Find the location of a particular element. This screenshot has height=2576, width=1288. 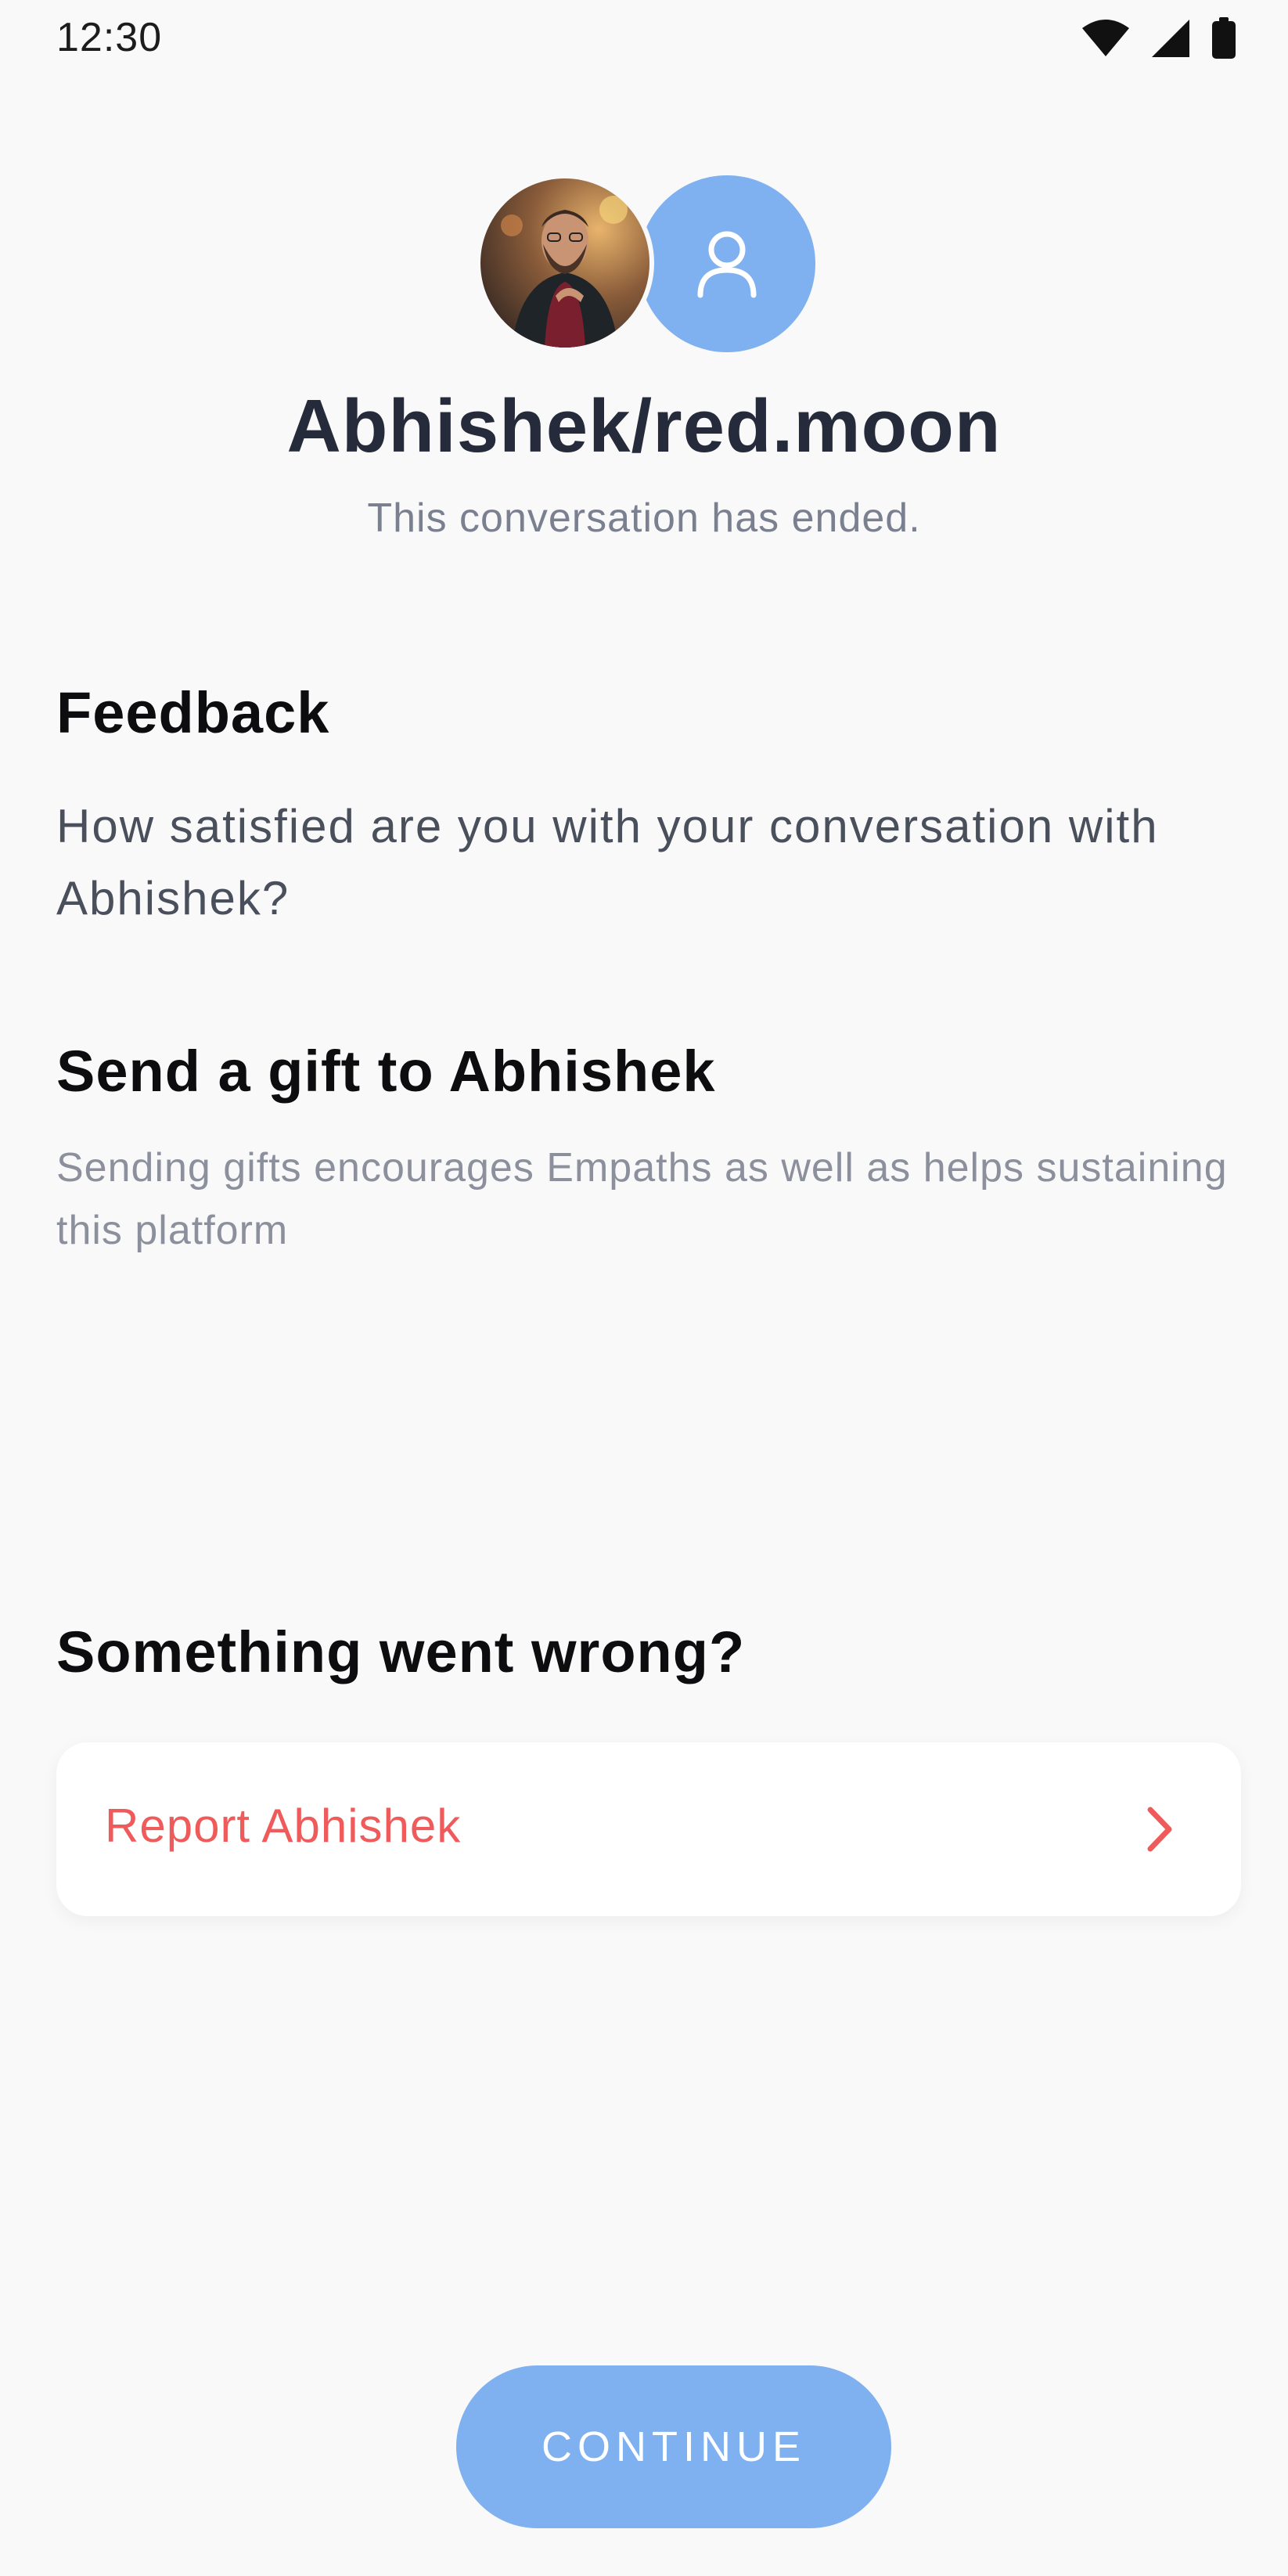

status-time: 12:30 is located at coordinates (109, 37).